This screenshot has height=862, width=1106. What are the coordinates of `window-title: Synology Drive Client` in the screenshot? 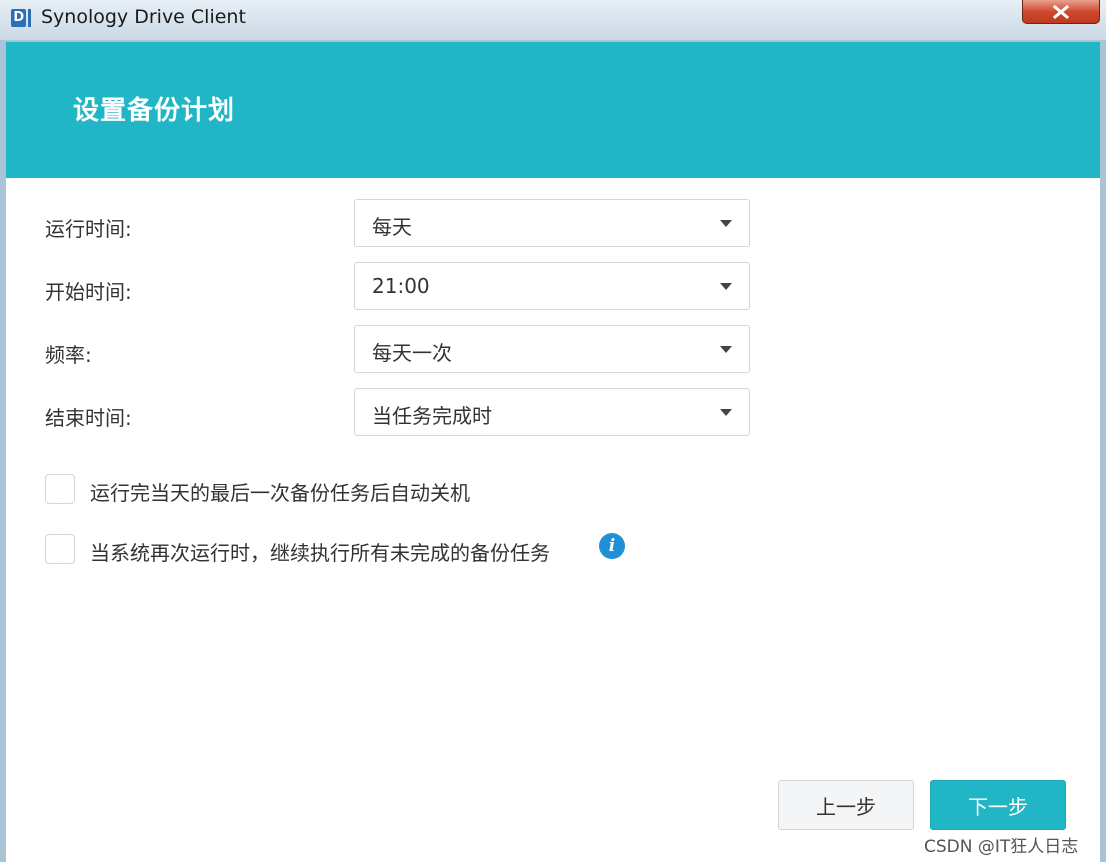 It's located at (143, 17).